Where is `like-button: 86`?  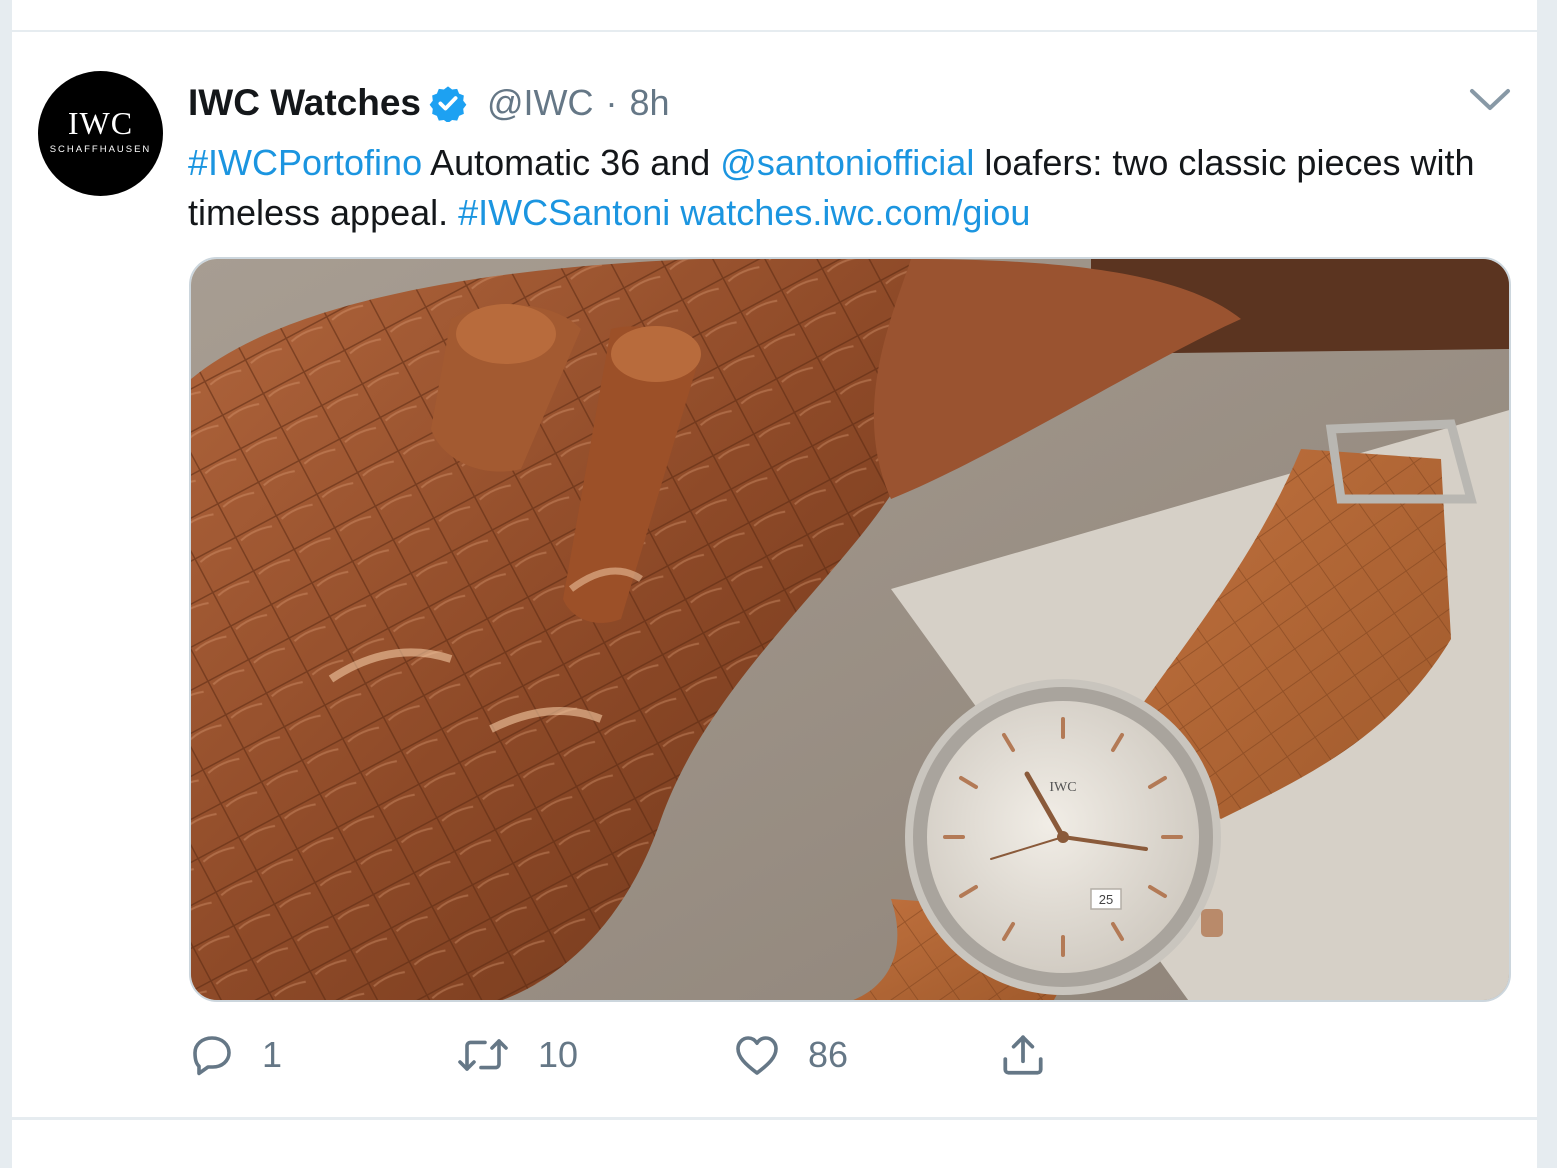 like-button: 86 is located at coordinates (790, 1055).